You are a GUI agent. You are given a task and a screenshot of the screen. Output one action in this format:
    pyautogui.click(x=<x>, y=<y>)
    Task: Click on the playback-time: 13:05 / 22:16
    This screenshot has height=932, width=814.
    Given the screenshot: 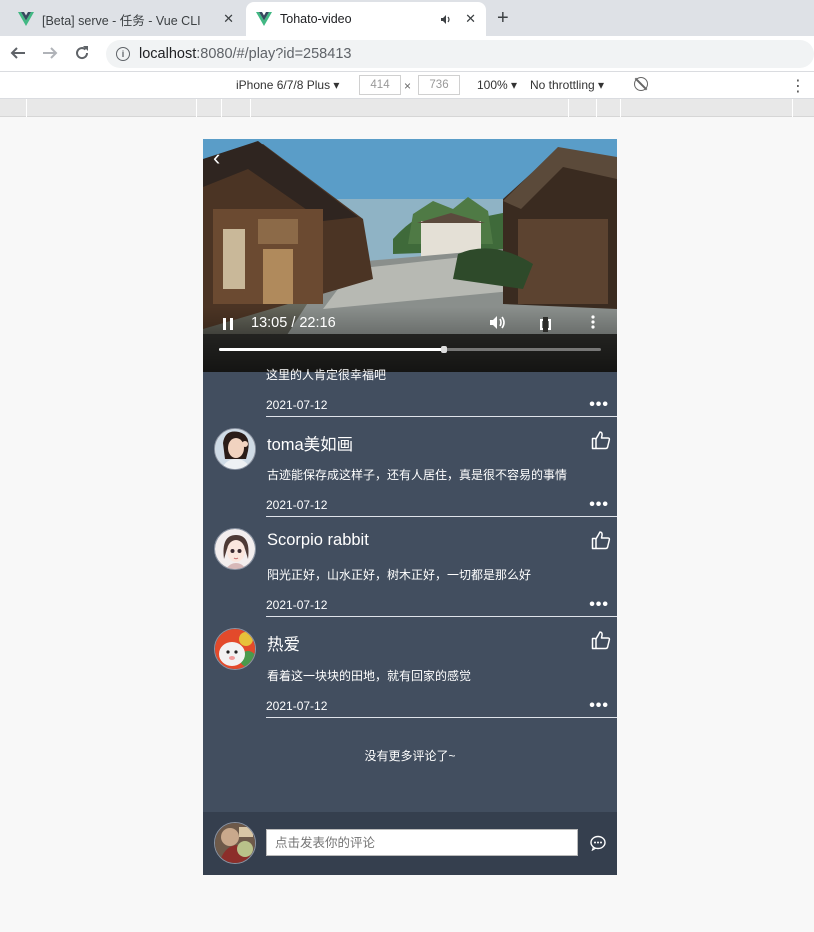 What is the action you would take?
    pyautogui.click(x=293, y=323)
    